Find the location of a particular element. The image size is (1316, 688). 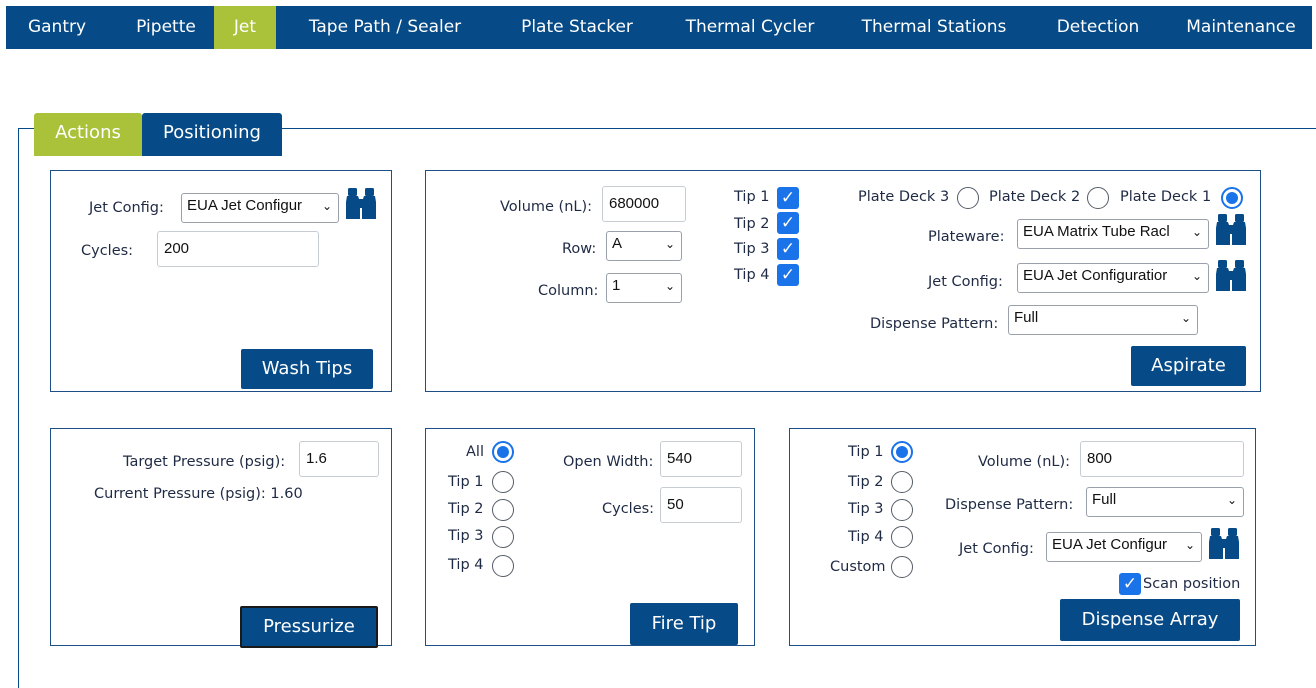

target-pressure-input: 1.6 is located at coordinates (339, 459).